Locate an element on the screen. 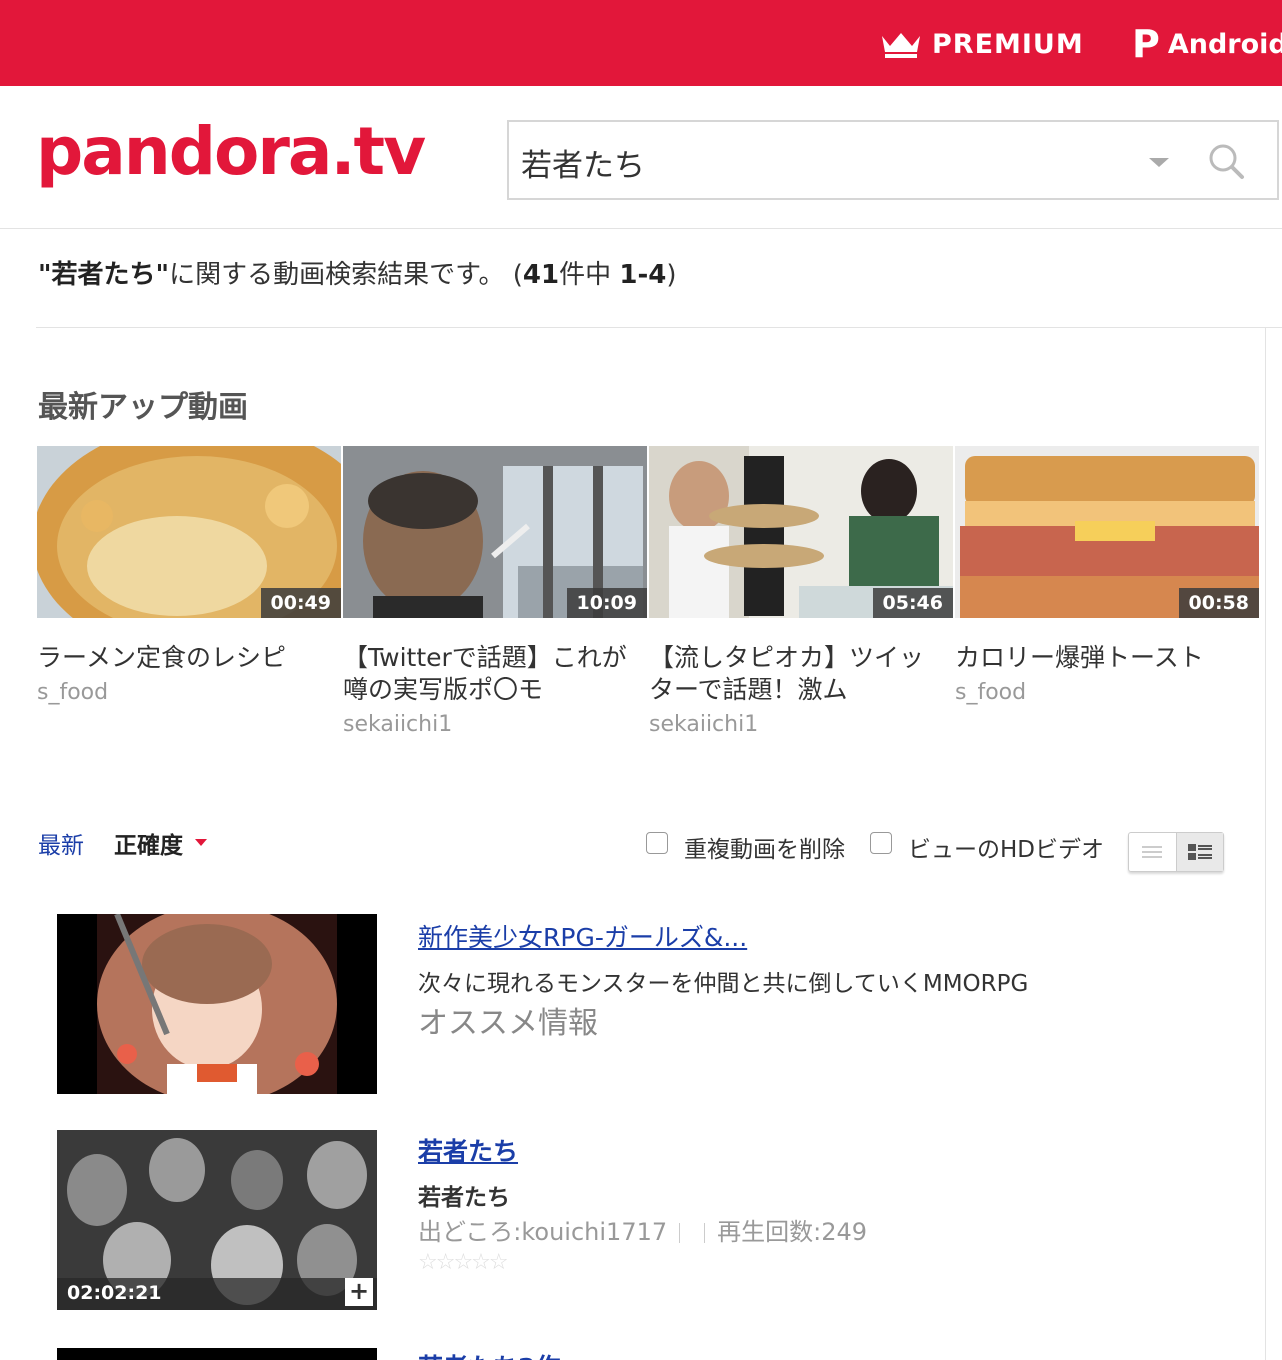  video-thumbnail: 00:58 is located at coordinates (1107, 532).